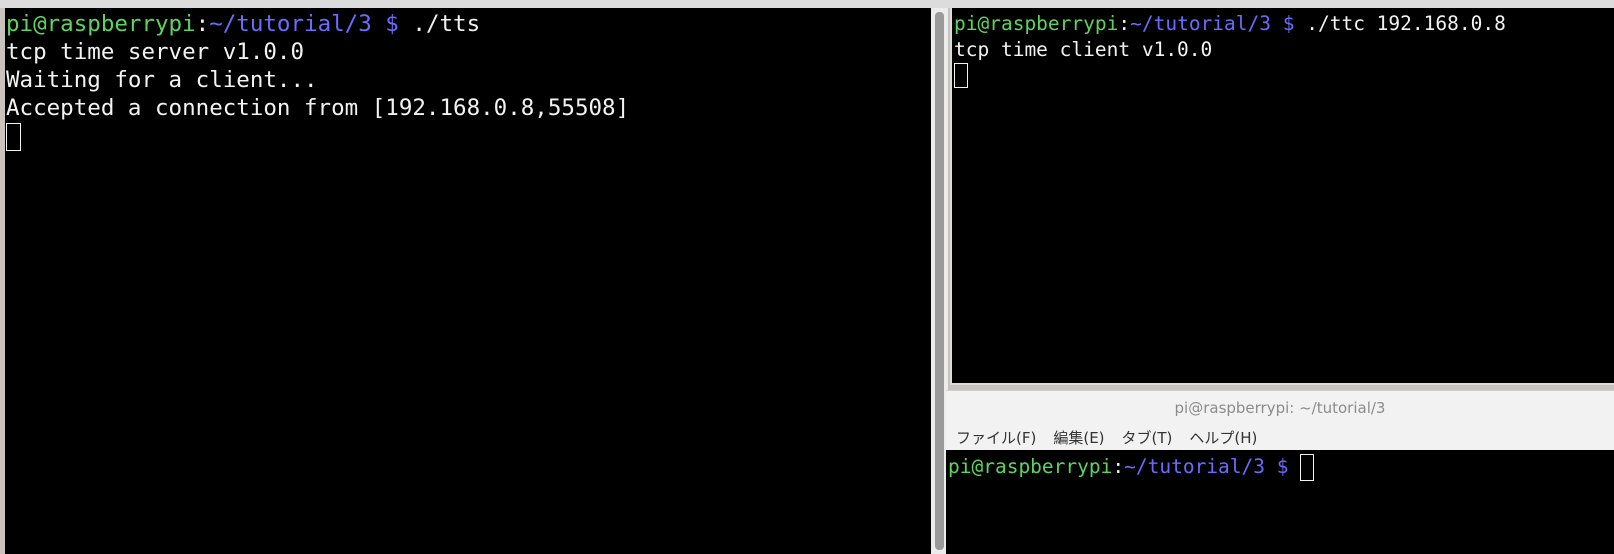 This screenshot has height=554, width=1614. What do you see at coordinates (1280, 502) in the screenshot?
I see `new-terminal: pi@raspberrypi:~/tutorial/3 $` at bounding box center [1280, 502].